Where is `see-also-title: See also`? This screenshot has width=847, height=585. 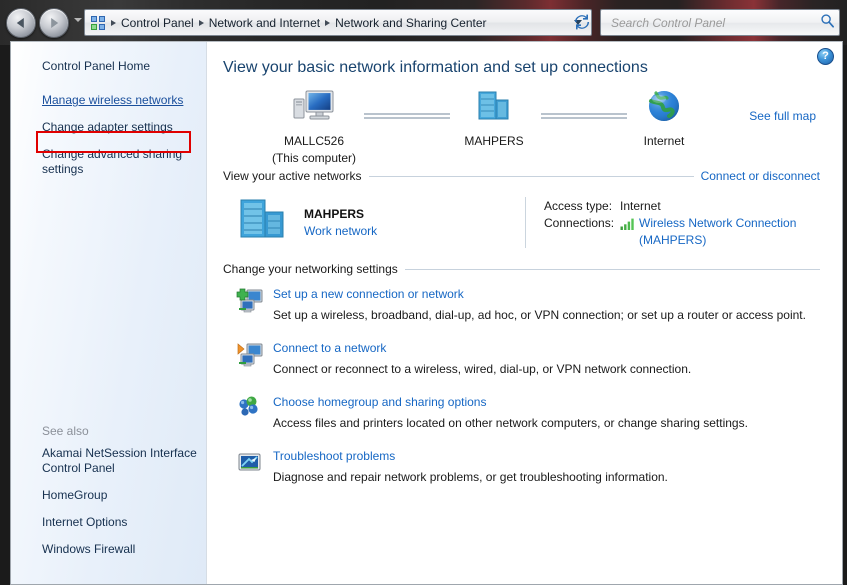
see-also-title: See also is located at coordinates (65, 431).